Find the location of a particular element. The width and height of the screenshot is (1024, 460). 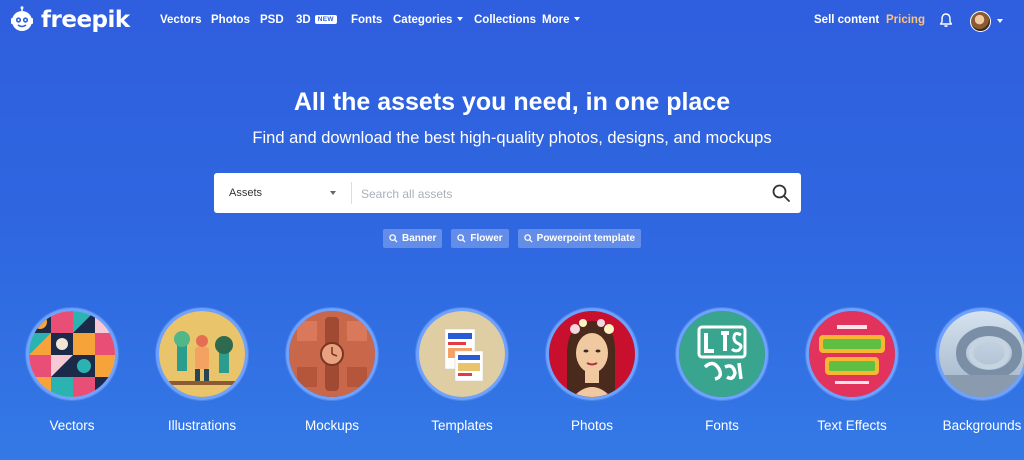

category-vectors: Vectors is located at coordinates (72, 370).